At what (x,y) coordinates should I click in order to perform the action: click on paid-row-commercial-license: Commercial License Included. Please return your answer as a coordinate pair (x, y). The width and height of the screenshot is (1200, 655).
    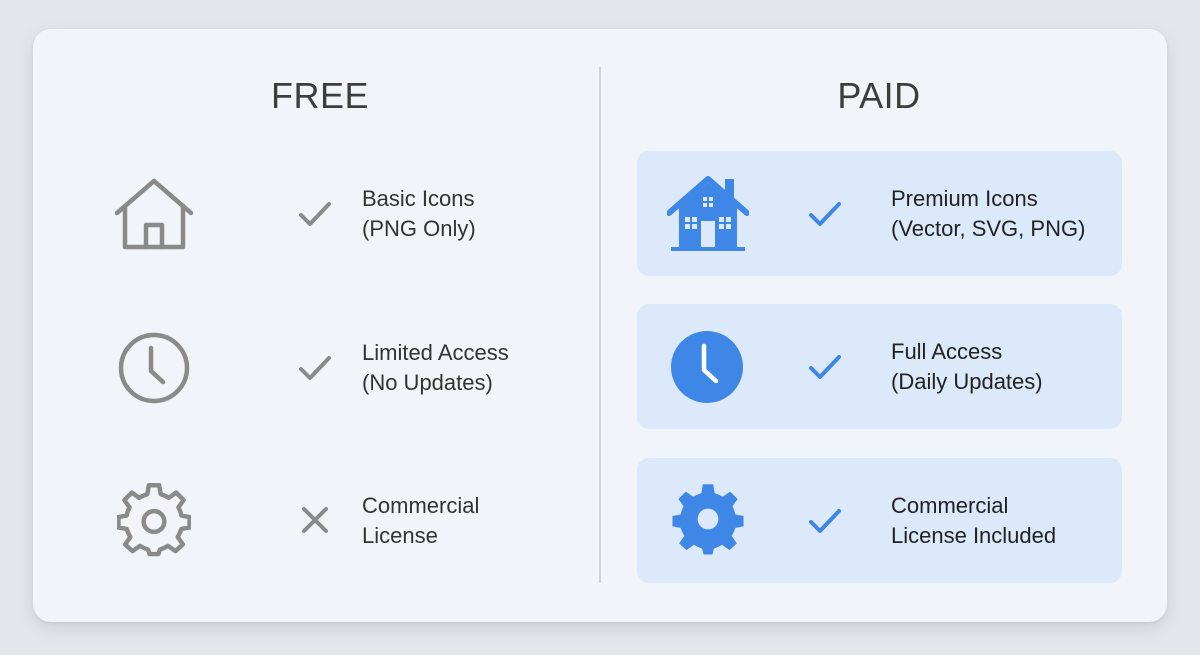
    Looking at the image, I should click on (879, 520).